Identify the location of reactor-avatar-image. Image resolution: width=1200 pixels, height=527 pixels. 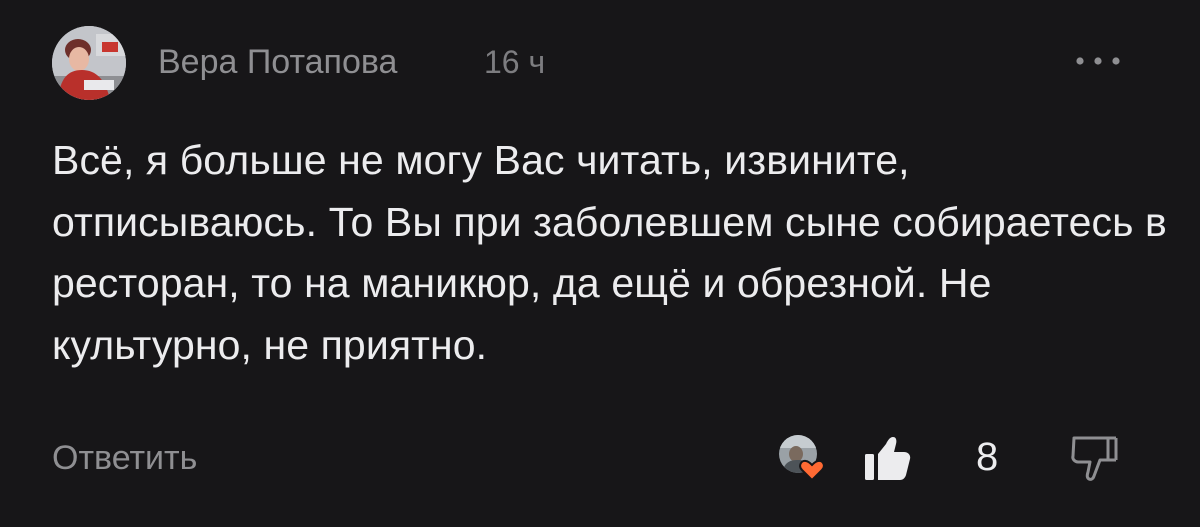
(802, 458).